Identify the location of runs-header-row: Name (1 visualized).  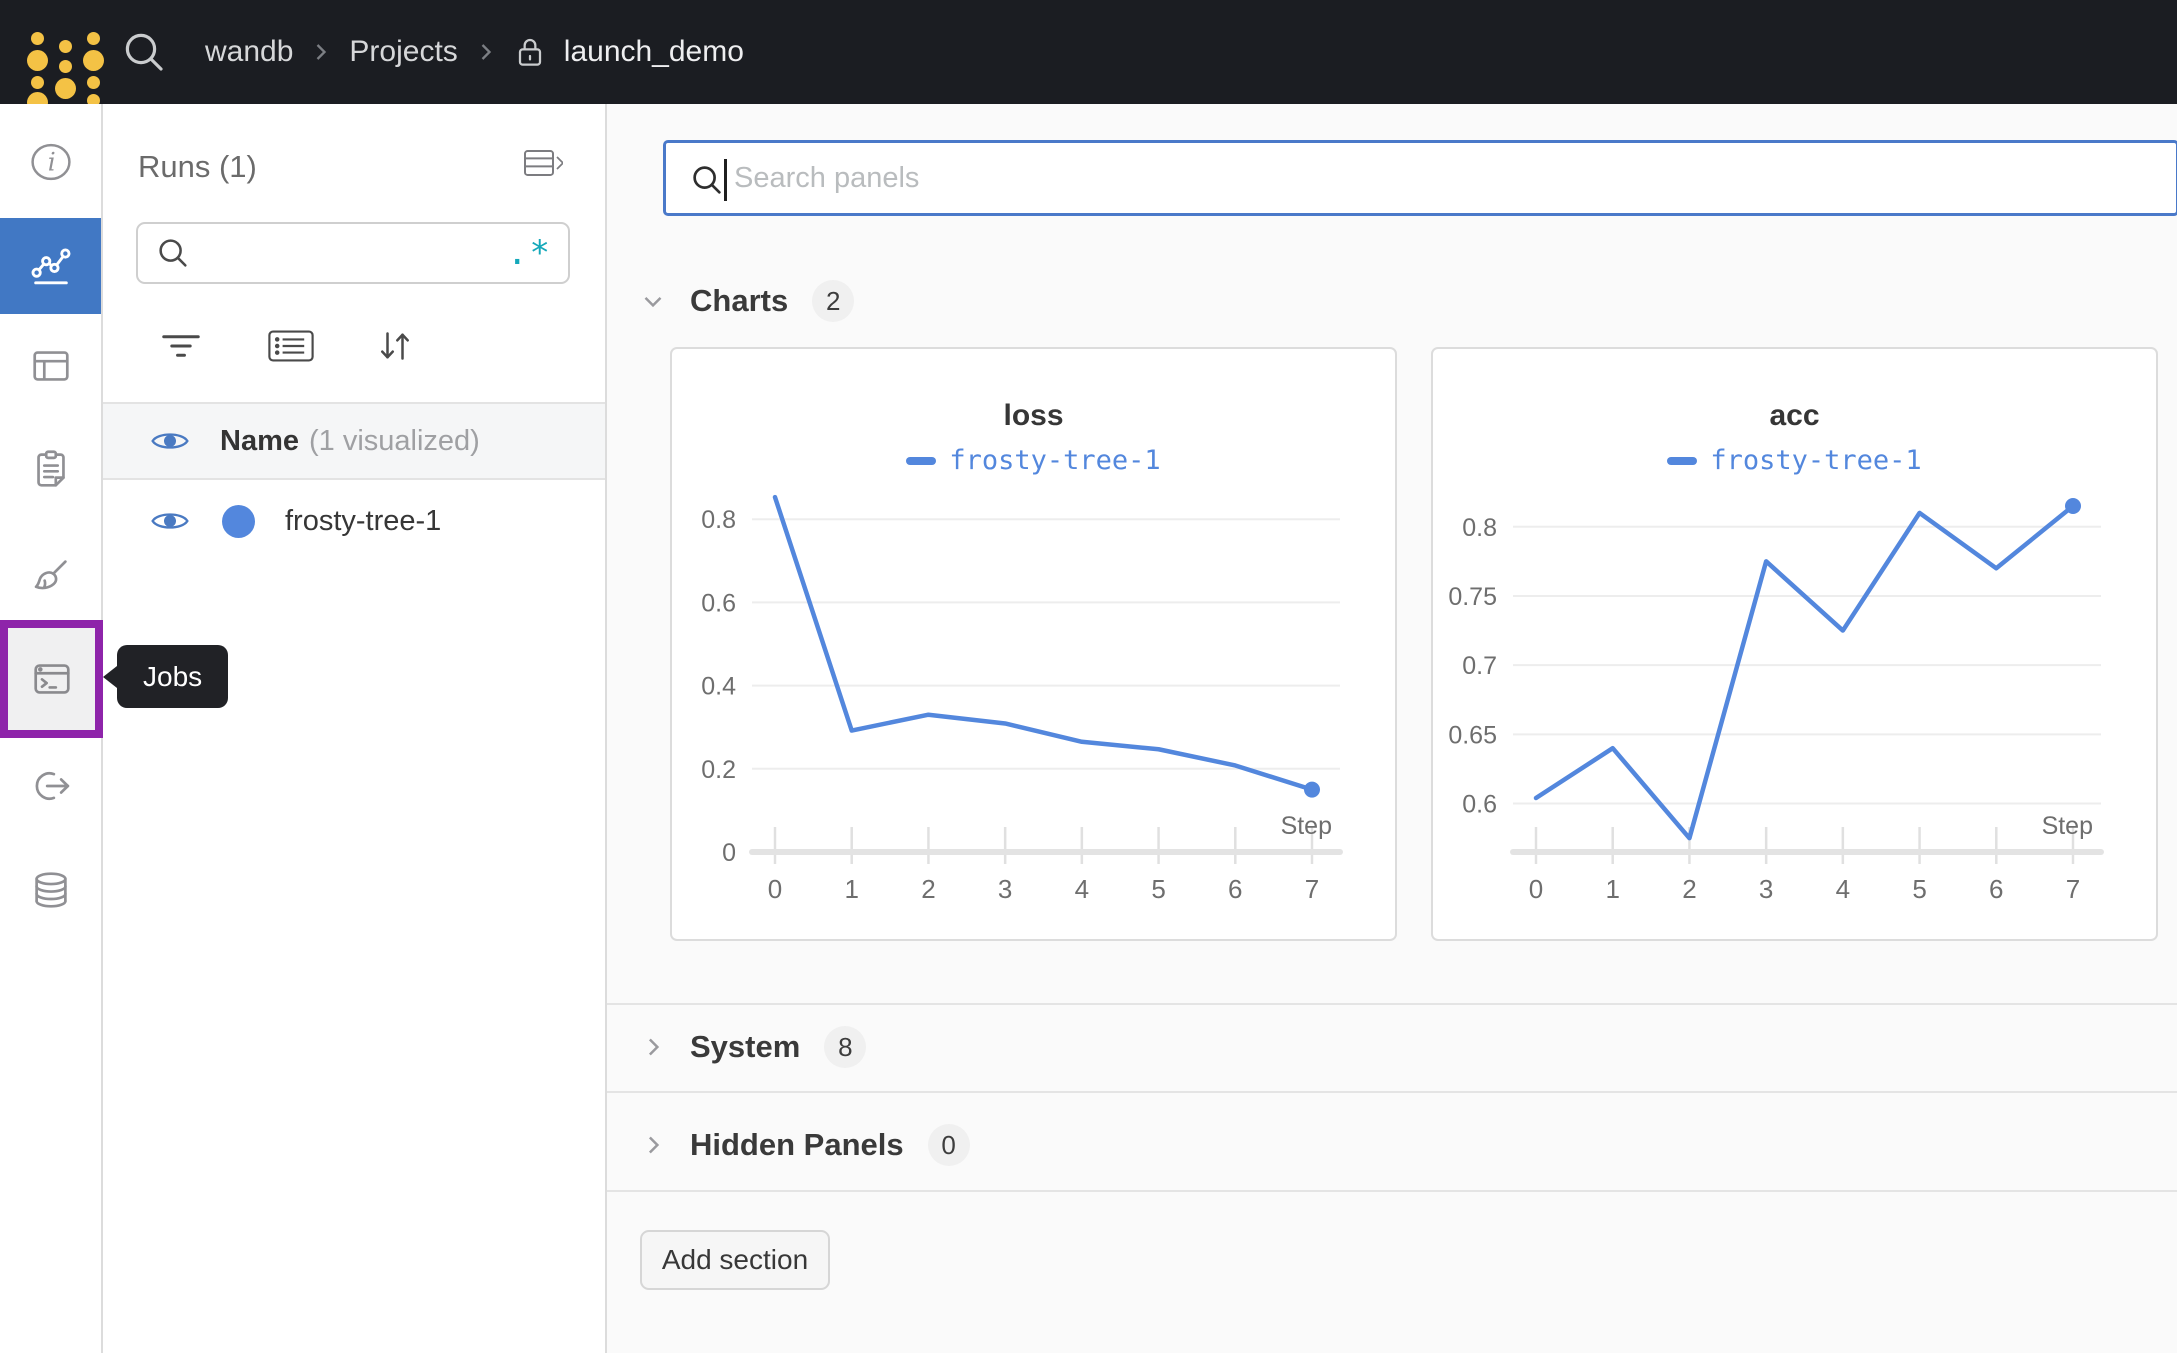
(354, 442).